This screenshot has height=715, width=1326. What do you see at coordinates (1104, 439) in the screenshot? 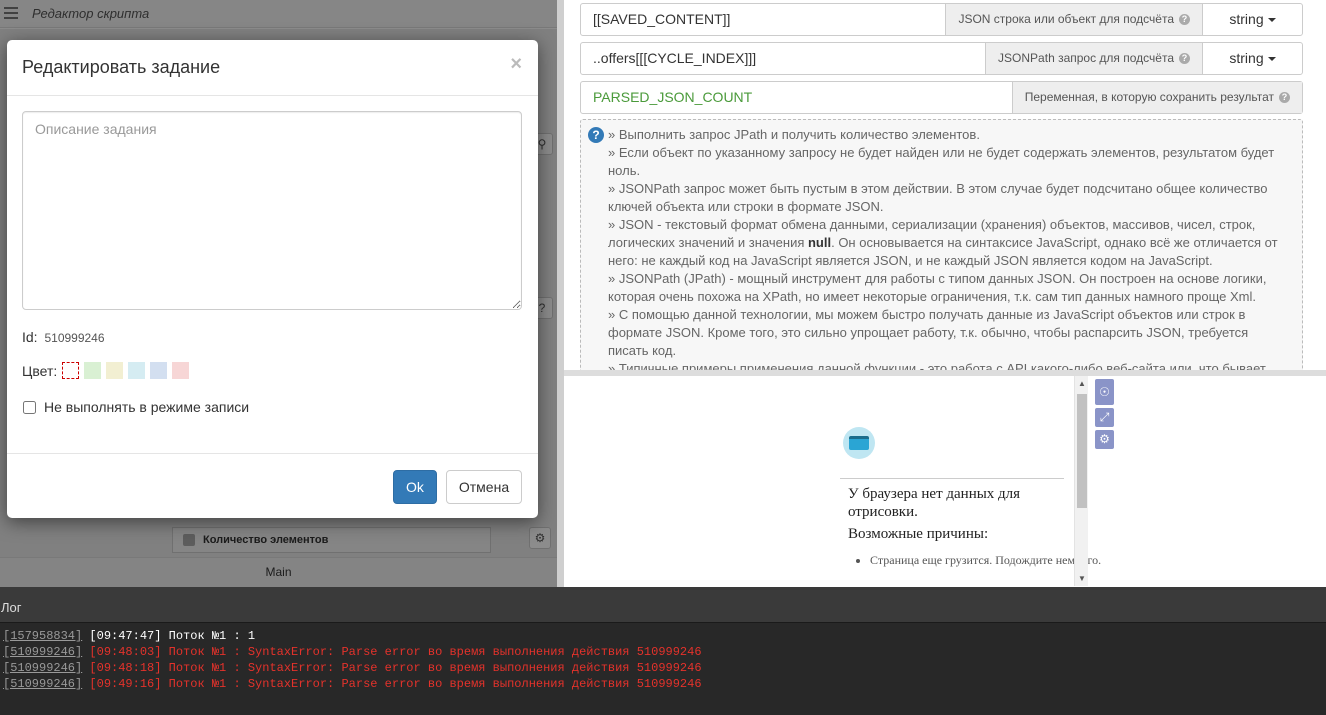
I see `gear-icon: ⚙` at bounding box center [1104, 439].